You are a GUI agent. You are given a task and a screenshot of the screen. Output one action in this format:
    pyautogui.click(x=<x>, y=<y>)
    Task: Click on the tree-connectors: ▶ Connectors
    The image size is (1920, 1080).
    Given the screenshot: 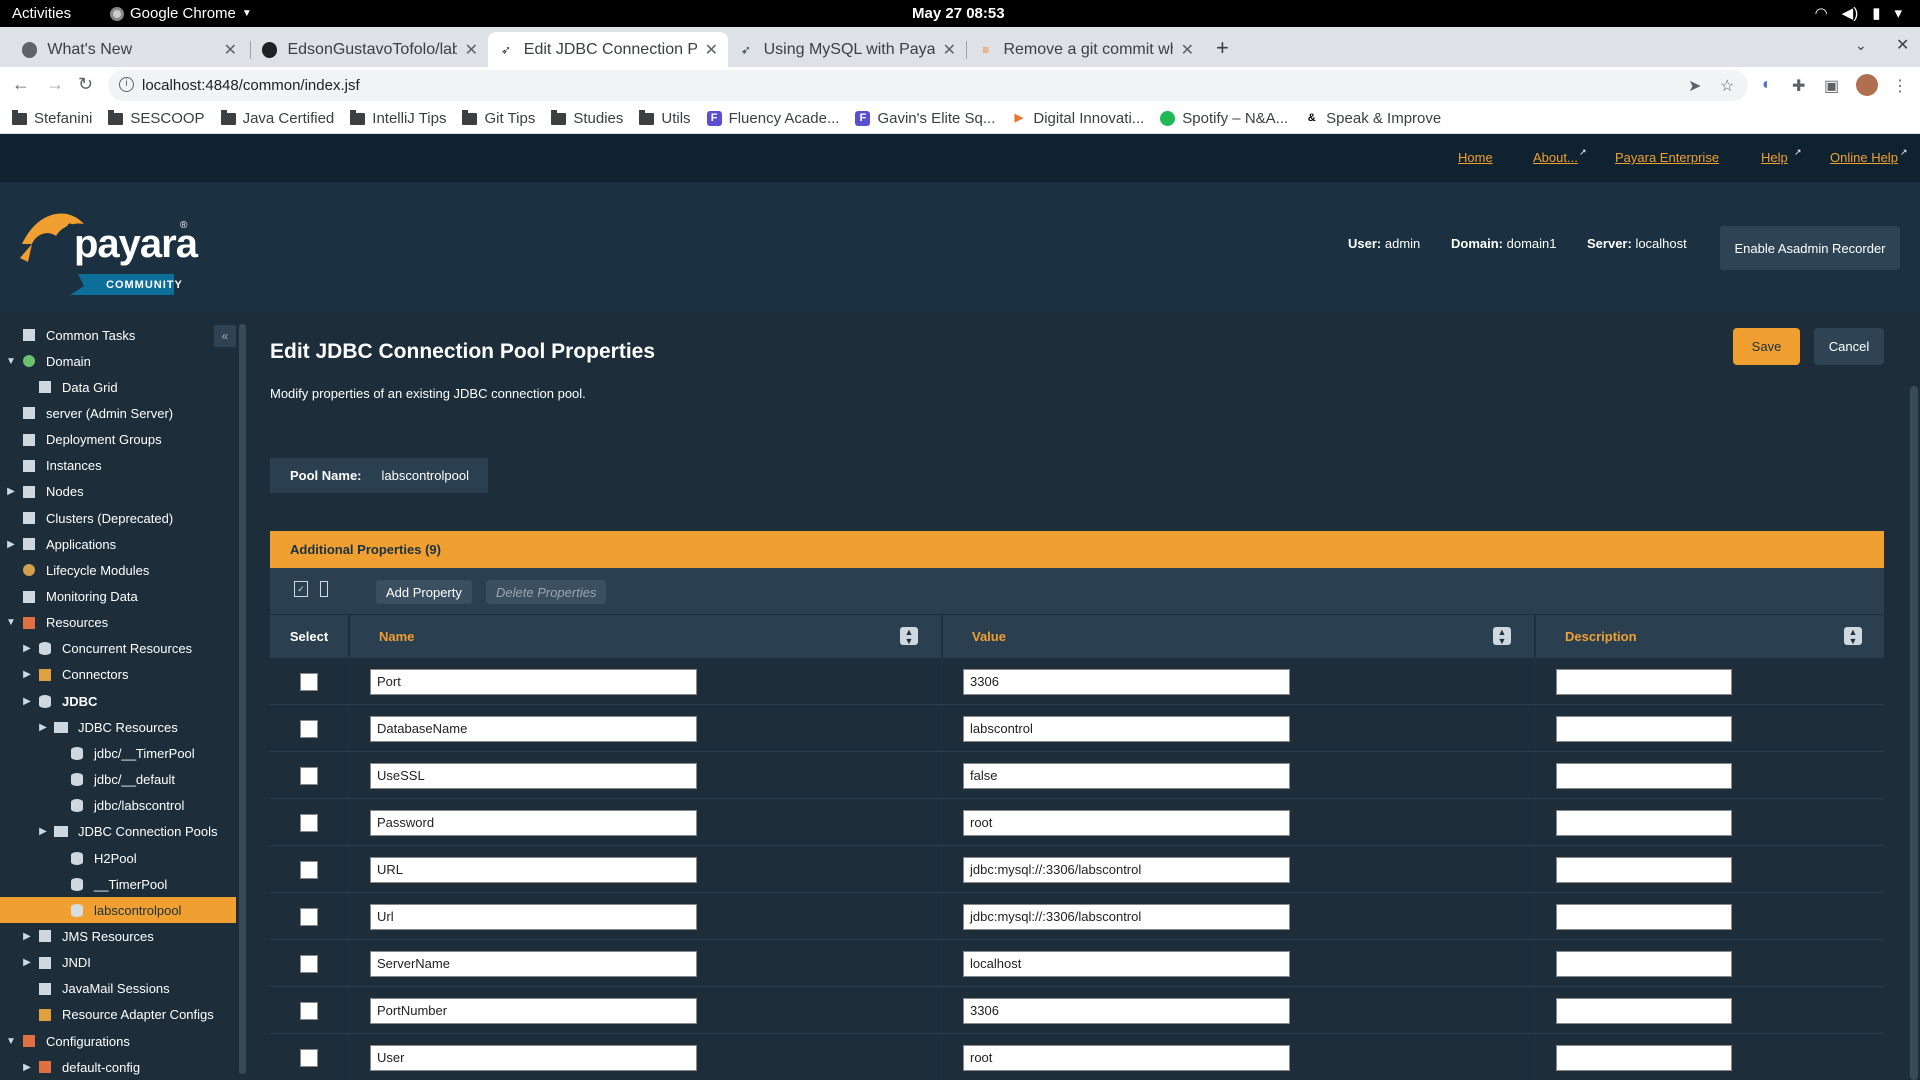 What is the action you would take?
    pyautogui.click(x=118, y=675)
    